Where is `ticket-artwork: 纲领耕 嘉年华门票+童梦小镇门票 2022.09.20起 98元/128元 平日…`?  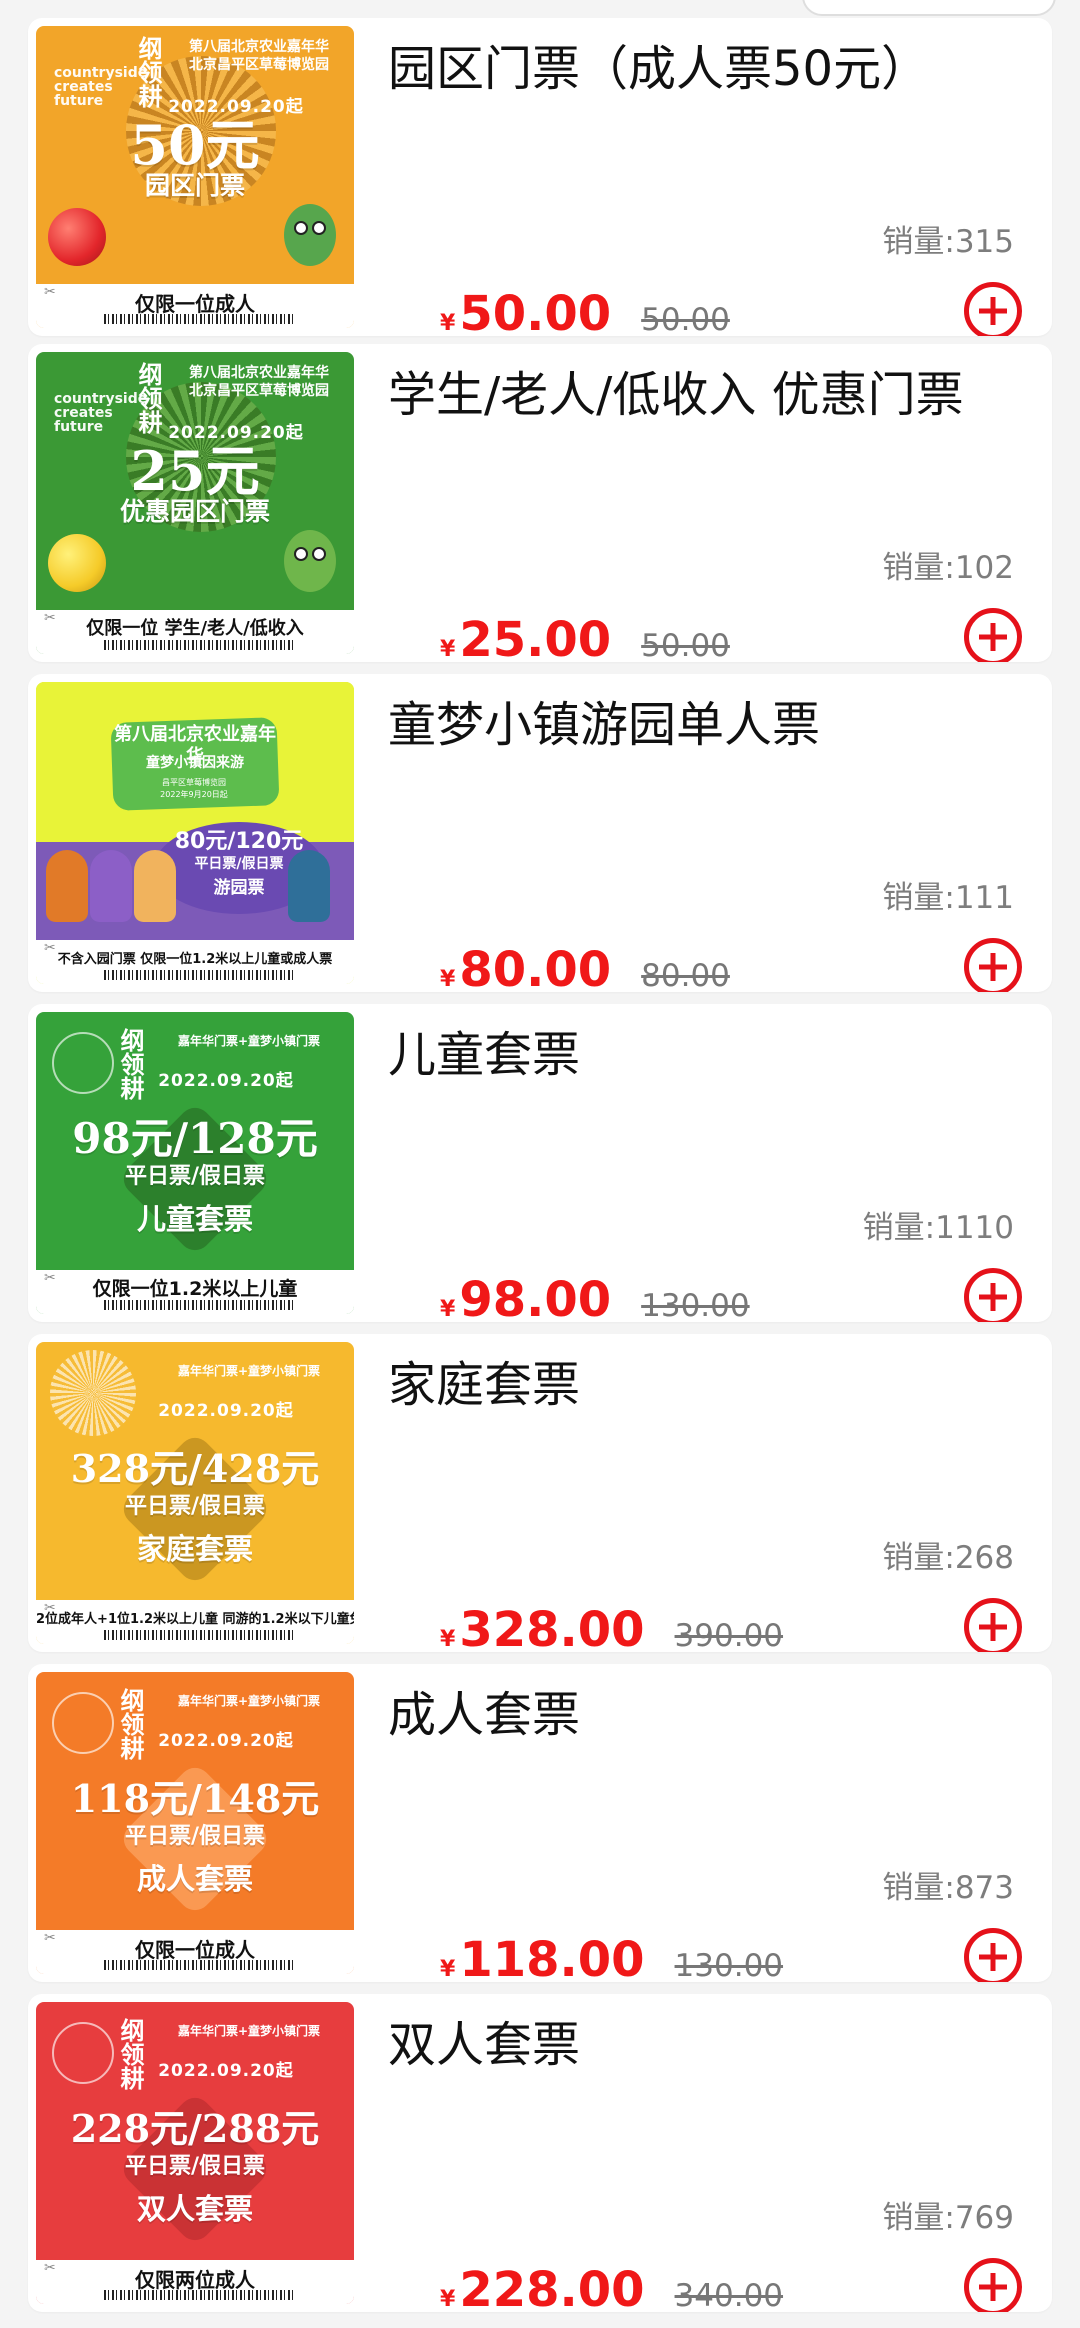
ticket-artwork: 纲领耕 嘉年华门票+童梦小镇门票 2022.09.20起 98元/128元 平日… is located at coordinates (195, 1141).